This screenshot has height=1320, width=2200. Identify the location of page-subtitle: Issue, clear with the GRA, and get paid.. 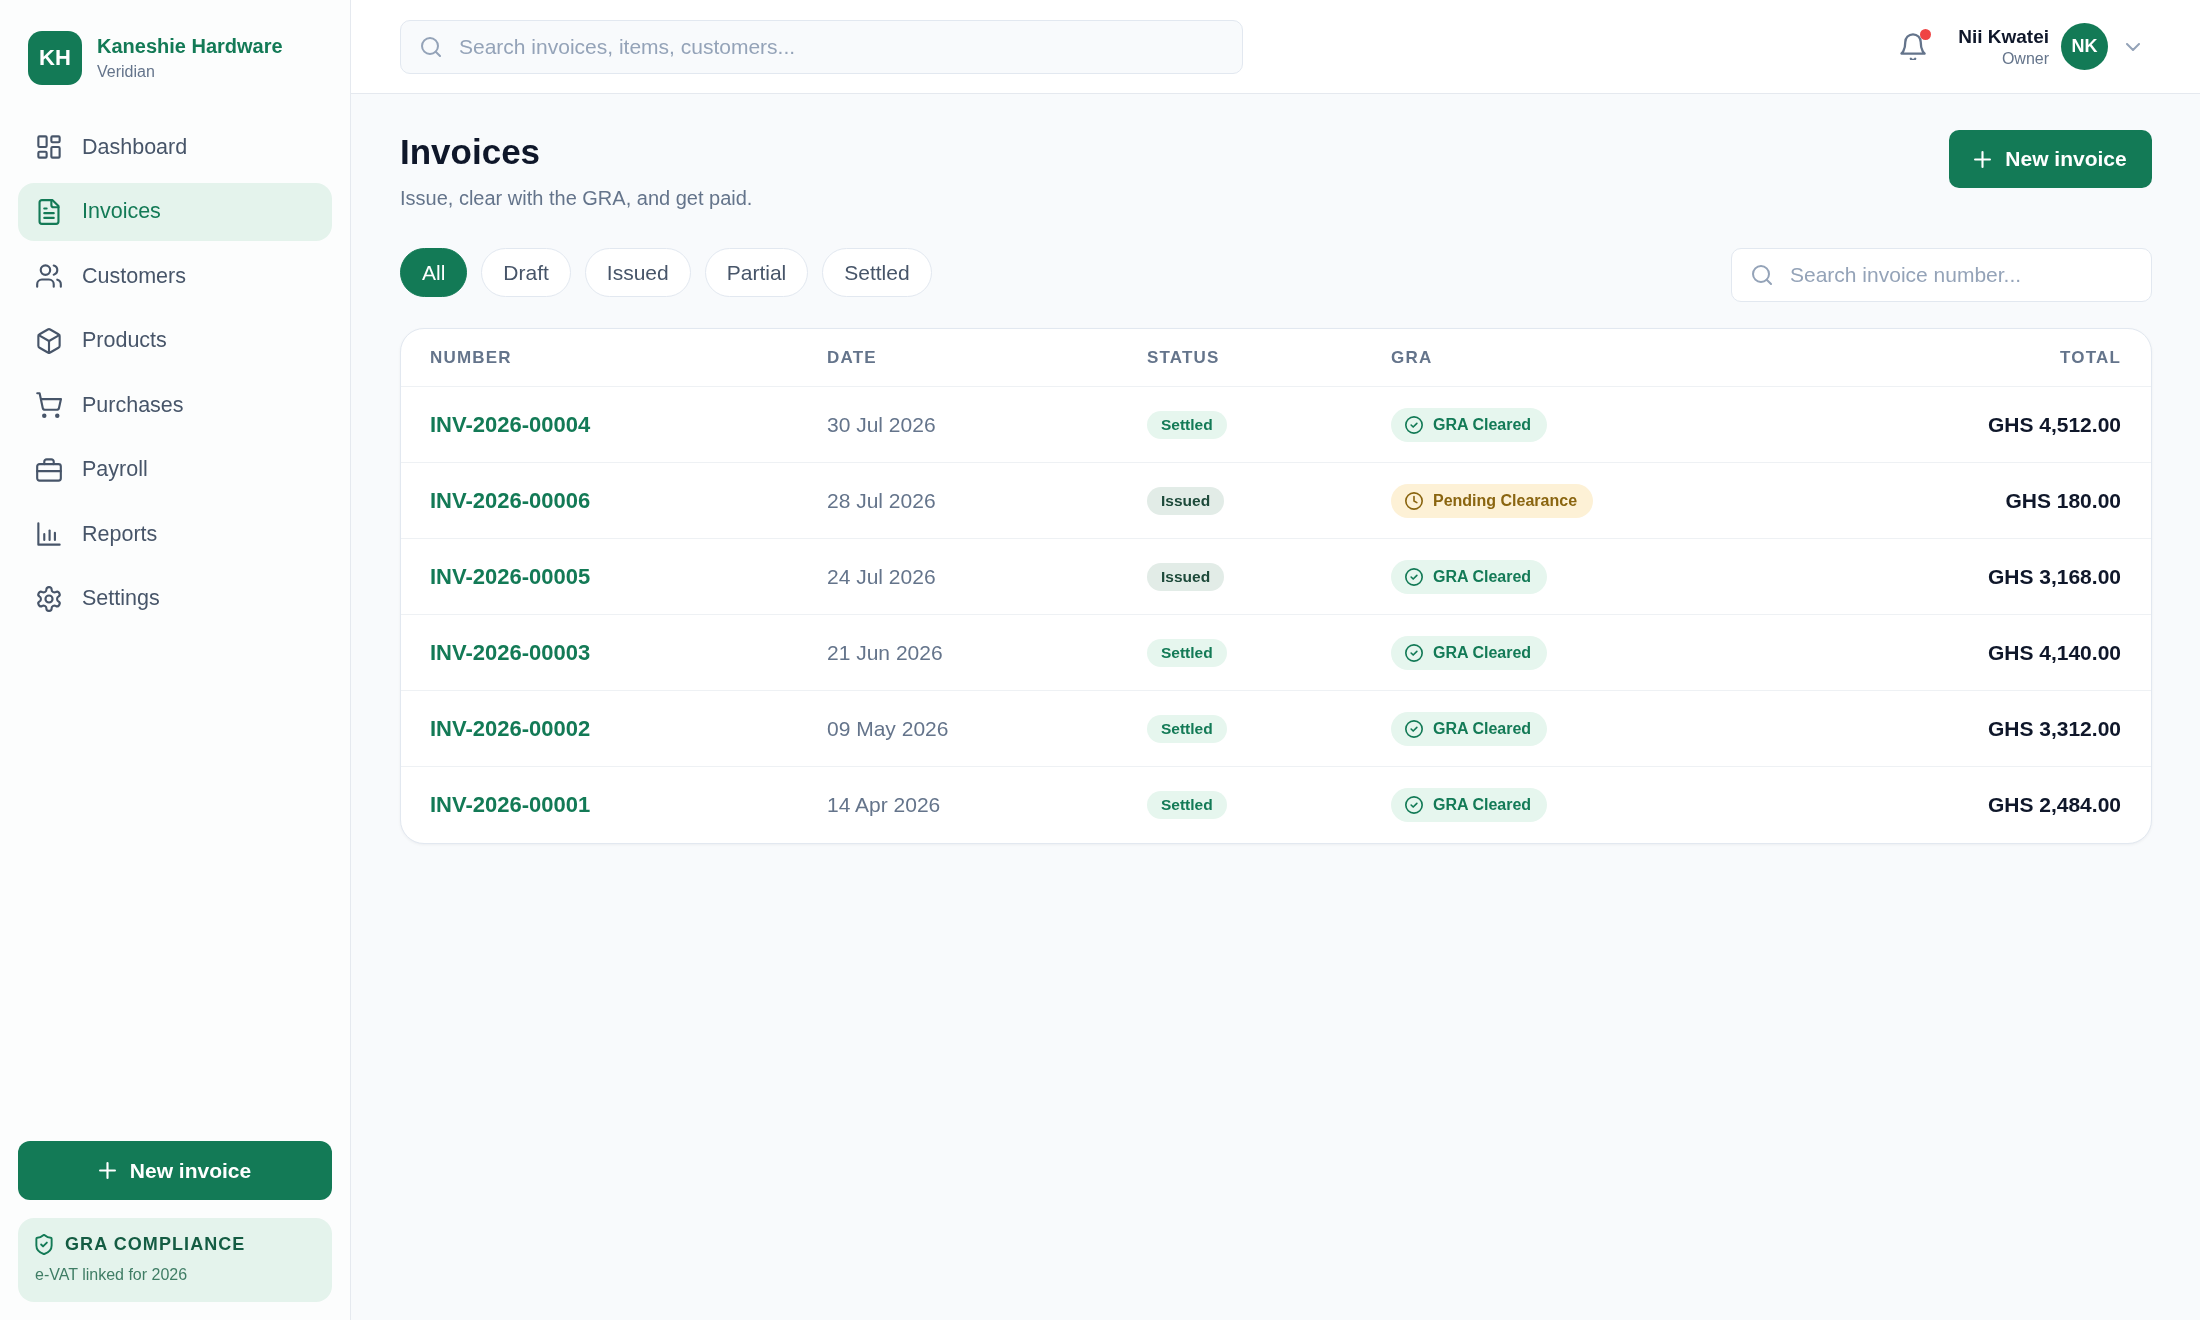
(576, 198).